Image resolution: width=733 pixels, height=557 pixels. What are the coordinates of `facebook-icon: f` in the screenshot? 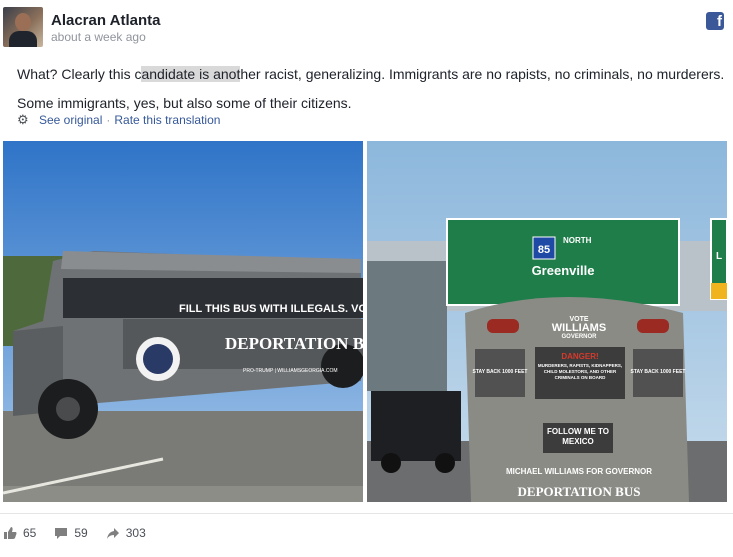 It's located at (715, 21).